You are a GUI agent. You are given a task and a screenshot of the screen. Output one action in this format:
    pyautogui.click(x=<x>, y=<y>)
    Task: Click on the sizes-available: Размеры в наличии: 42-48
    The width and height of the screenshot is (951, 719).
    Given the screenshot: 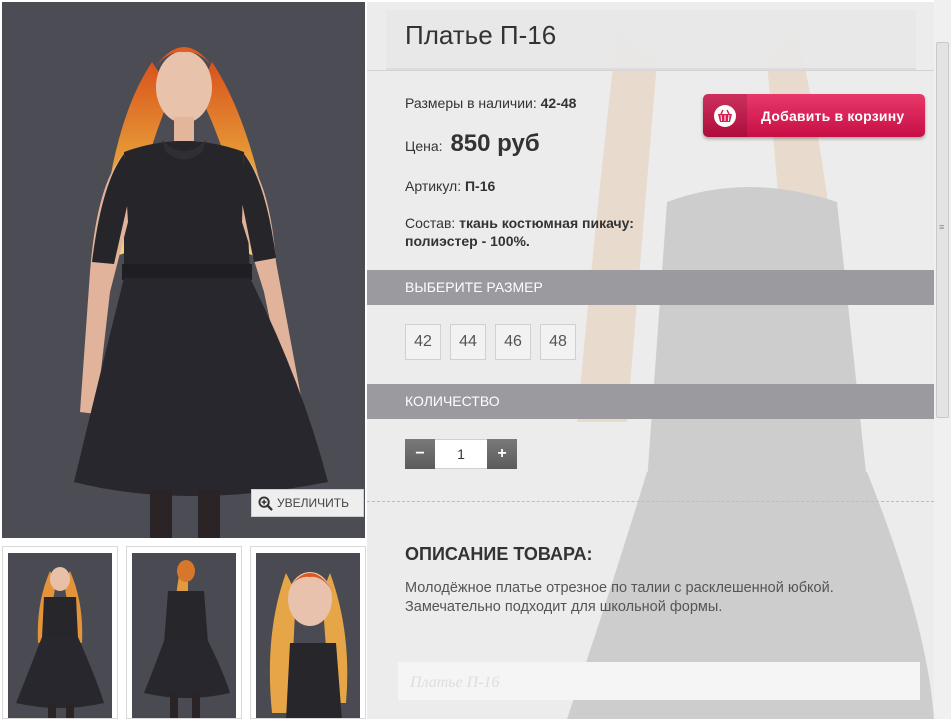 What is the action you would take?
    pyautogui.click(x=490, y=103)
    